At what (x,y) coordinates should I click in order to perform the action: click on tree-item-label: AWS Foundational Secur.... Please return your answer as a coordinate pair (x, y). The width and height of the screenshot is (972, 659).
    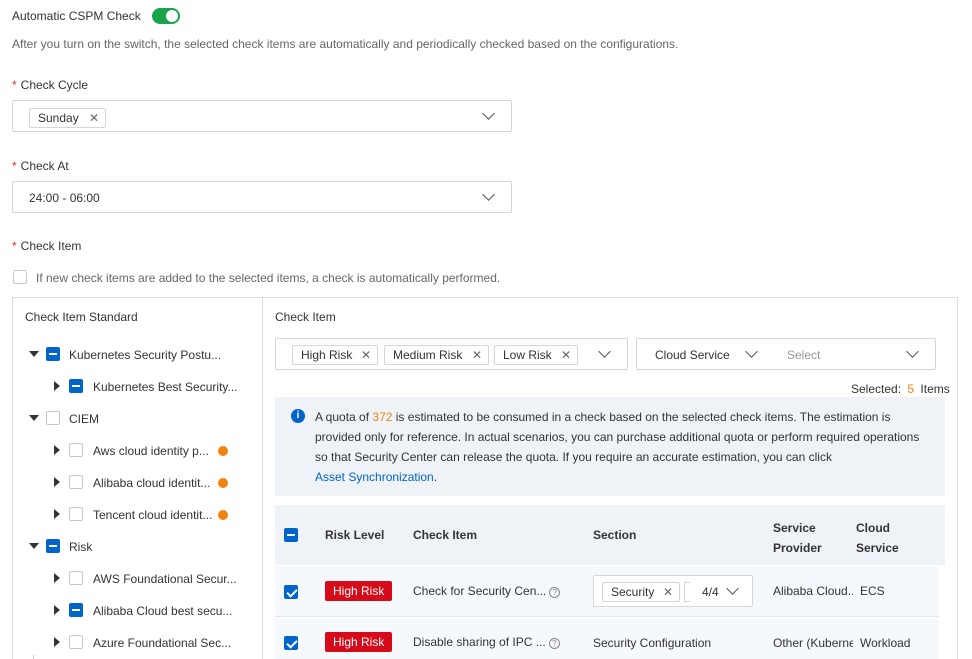
    Looking at the image, I should click on (165, 579).